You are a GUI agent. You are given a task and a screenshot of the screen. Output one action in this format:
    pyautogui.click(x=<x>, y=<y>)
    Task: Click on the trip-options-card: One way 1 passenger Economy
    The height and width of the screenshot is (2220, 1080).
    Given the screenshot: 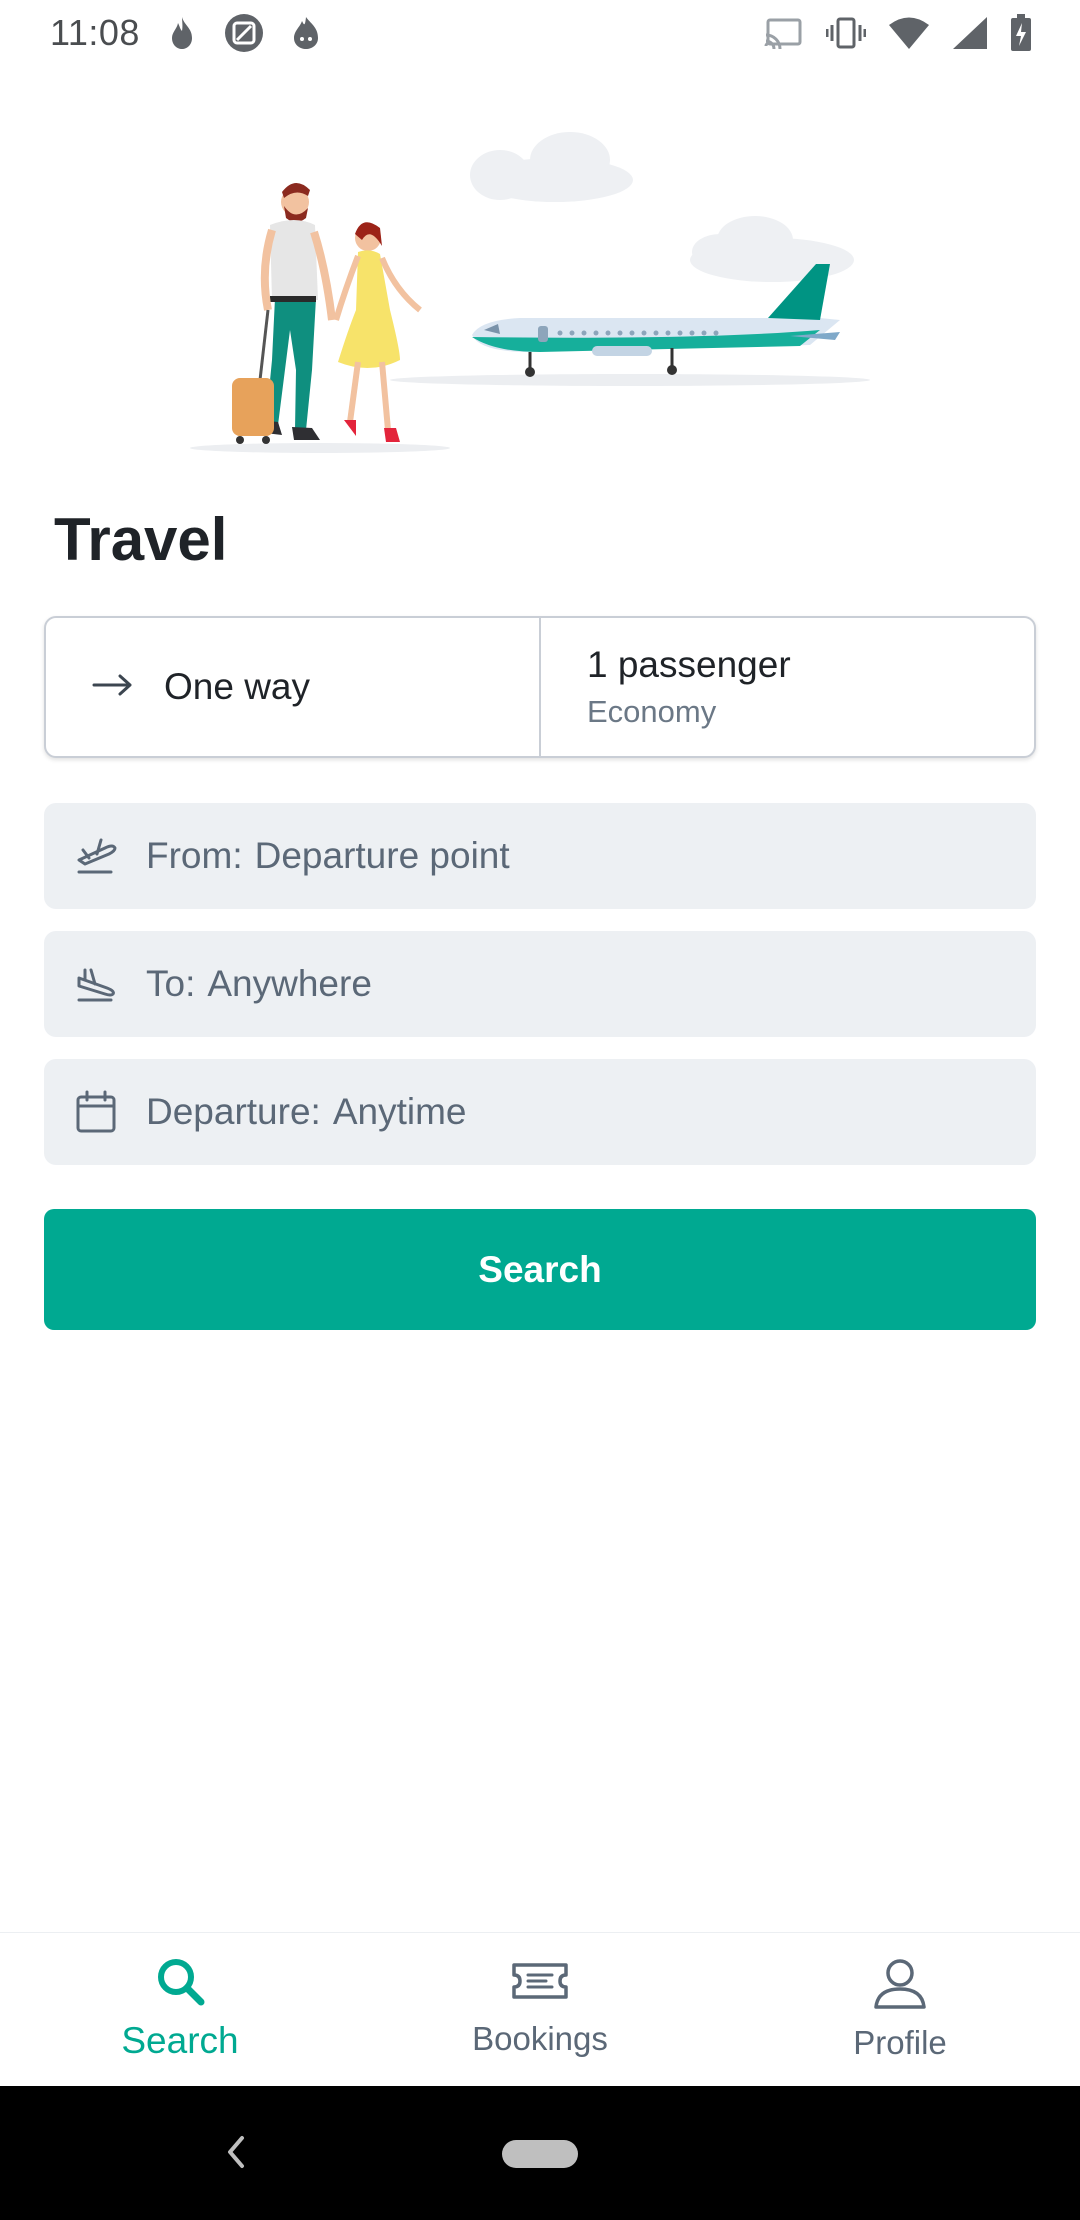 What is the action you would take?
    pyautogui.click(x=540, y=687)
    